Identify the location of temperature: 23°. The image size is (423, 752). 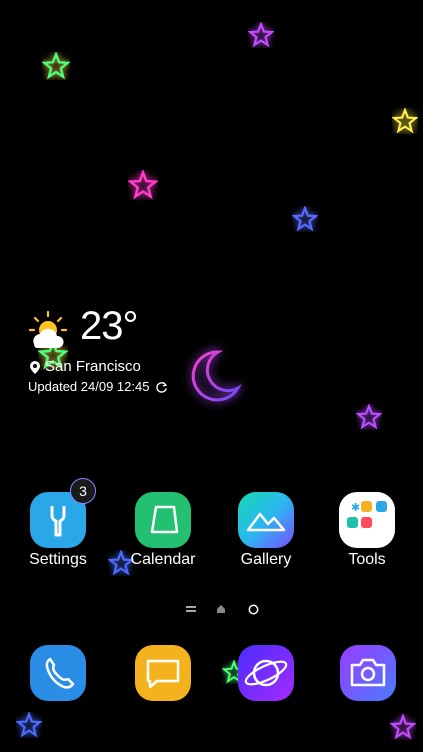
(109, 326).